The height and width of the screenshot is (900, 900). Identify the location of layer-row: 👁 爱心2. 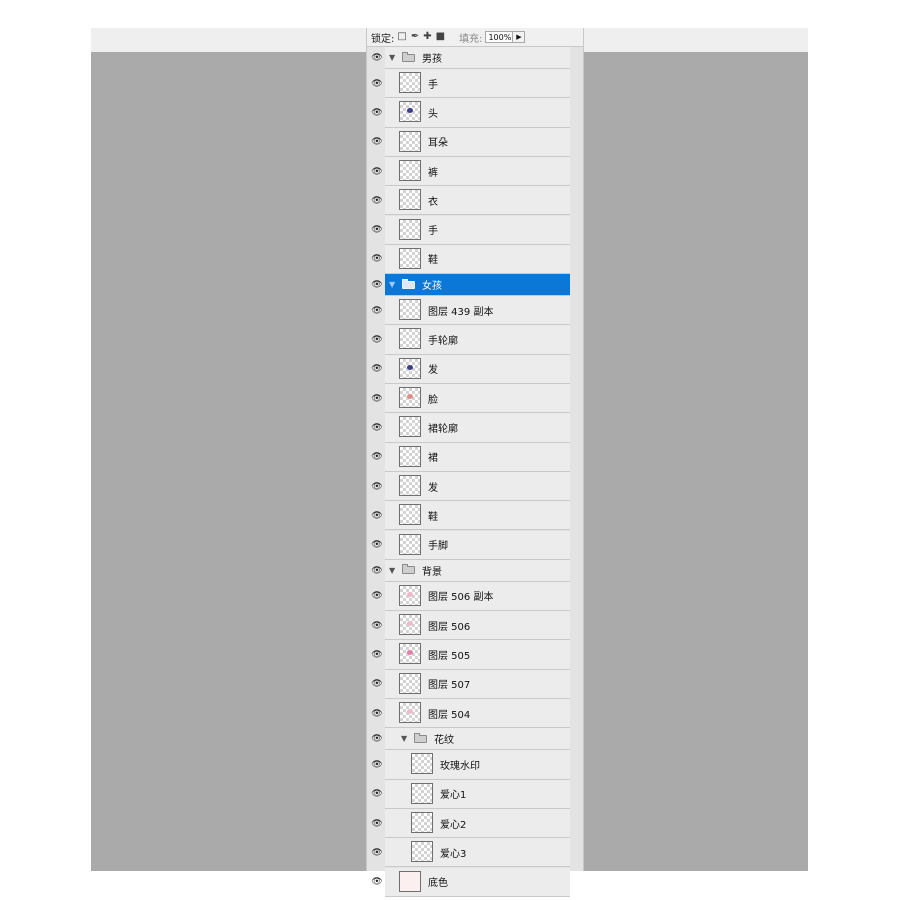
(475, 823).